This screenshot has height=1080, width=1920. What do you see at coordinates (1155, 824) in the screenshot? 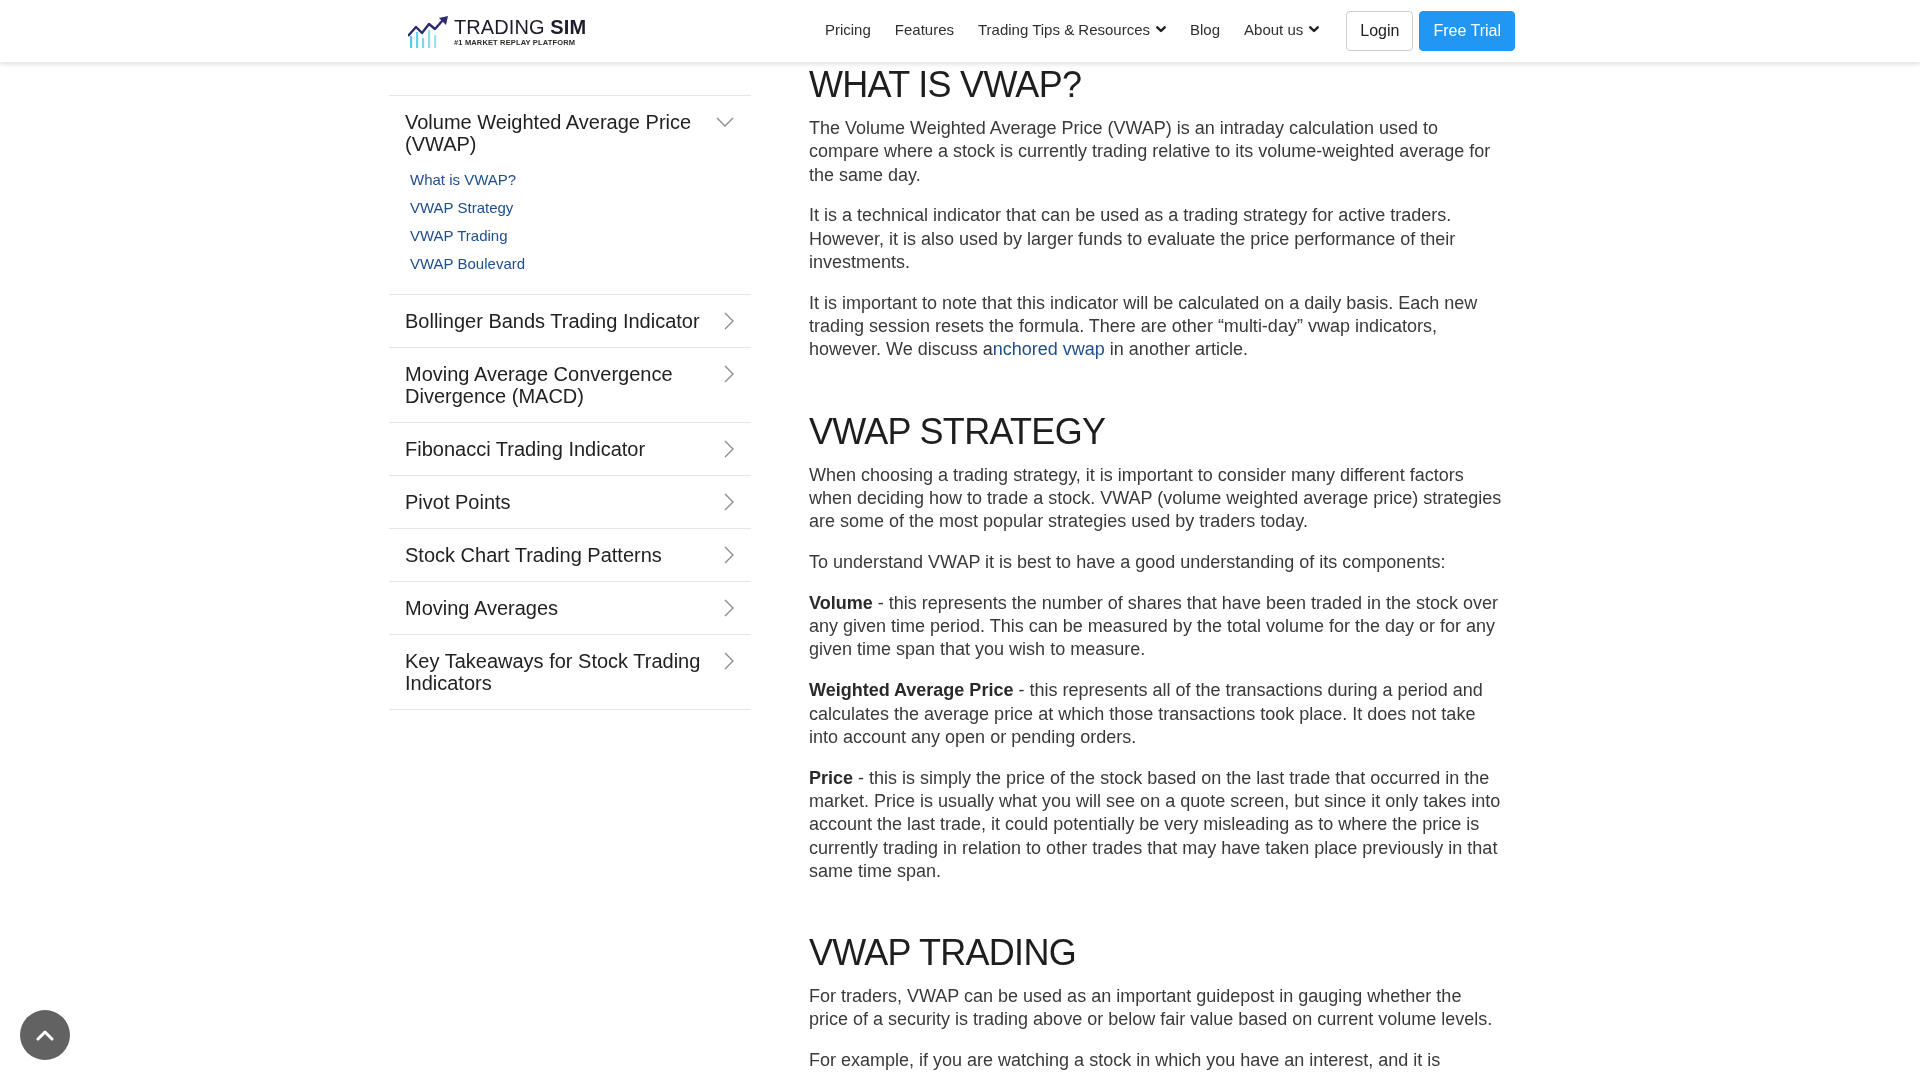
I see `article-paragraph: Price - this is simply the price of the stock based on the last trade that occurred in the market. Price is usually what you will see on a quote screen, but since it only takes into account the last trade, it could potentially be very misleading as to where the price is currently trading in relation to other trades that may have taken place previously in that same time span.` at bounding box center [1155, 824].